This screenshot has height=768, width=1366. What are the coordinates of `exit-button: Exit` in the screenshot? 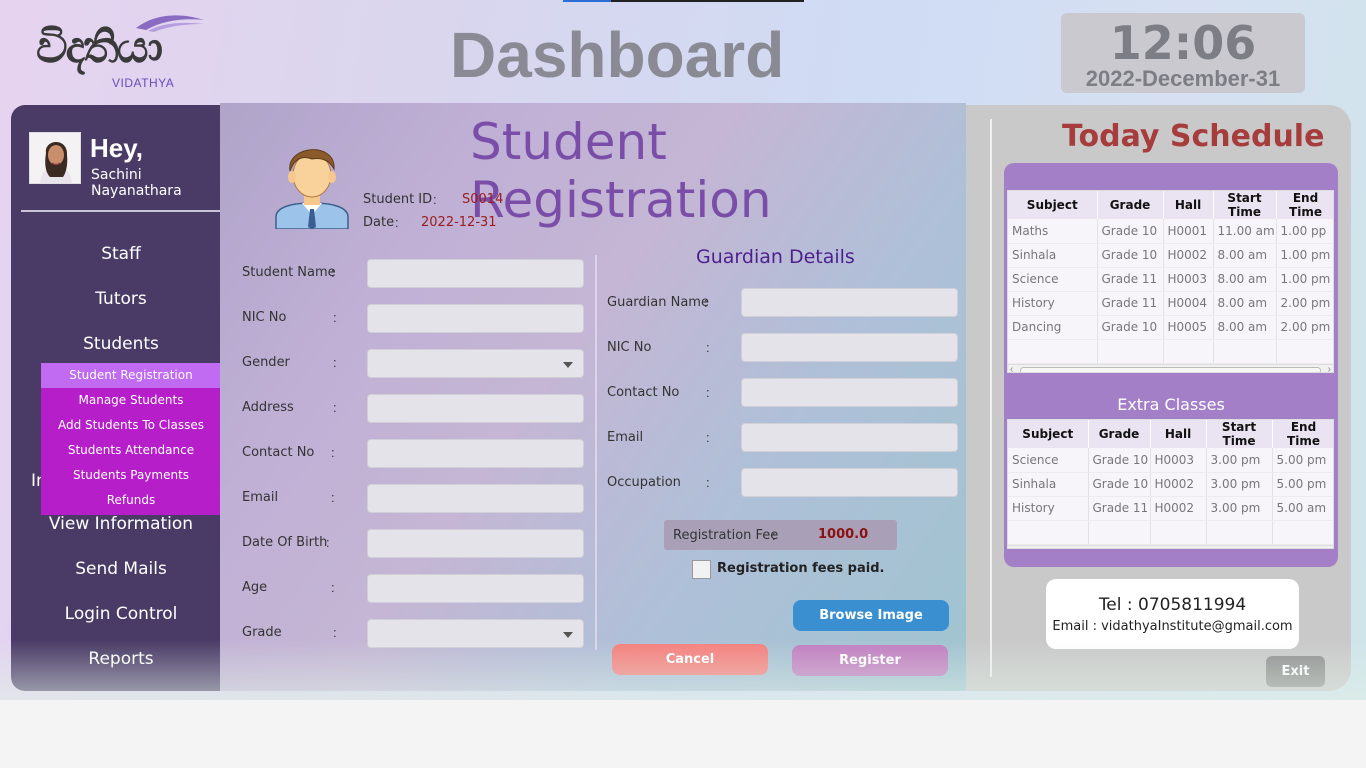 It's located at (1295, 671).